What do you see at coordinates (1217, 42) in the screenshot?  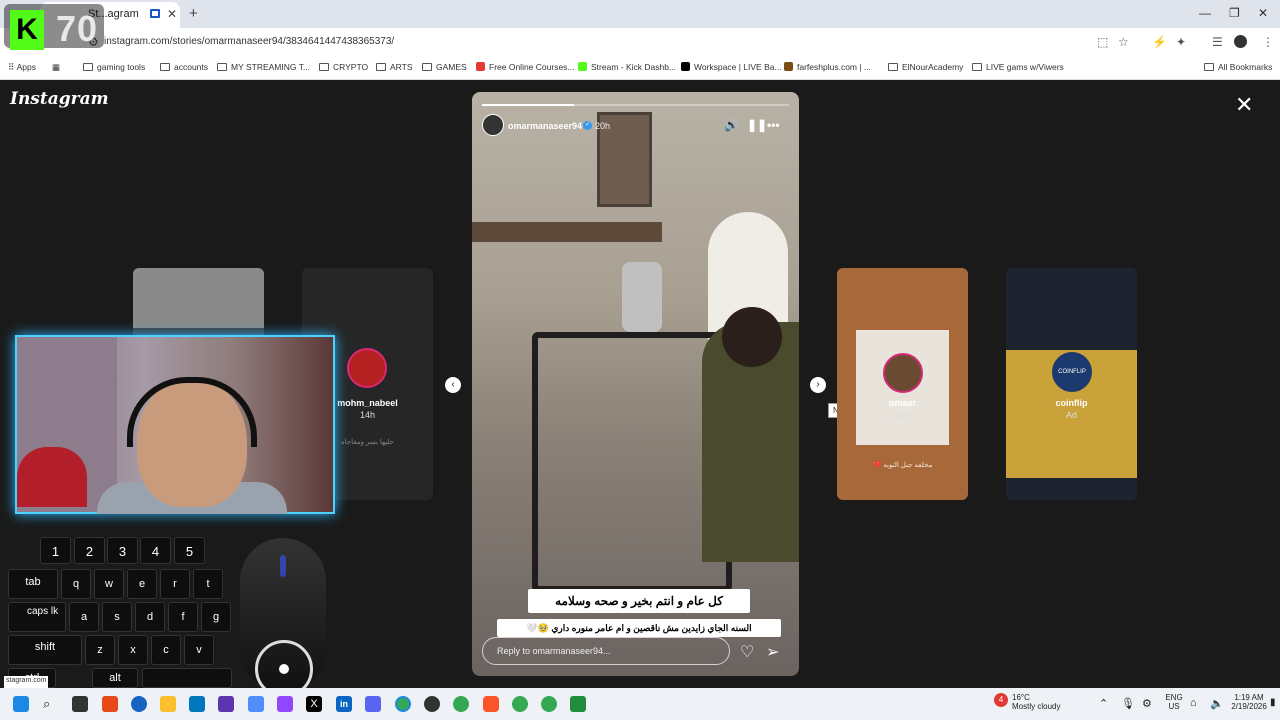 I see `reading-list-icon: ☰` at bounding box center [1217, 42].